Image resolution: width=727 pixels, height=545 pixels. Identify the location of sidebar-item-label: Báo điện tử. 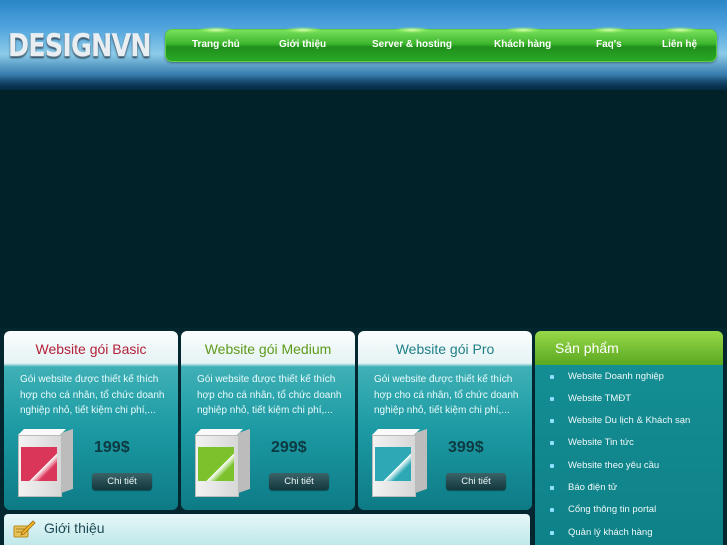
(593, 487).